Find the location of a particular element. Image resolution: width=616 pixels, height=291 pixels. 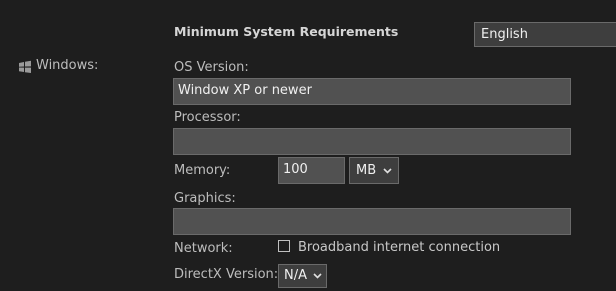

broadband-checkbox-label: Broadband internet connection is located at coordinates (399, 247).